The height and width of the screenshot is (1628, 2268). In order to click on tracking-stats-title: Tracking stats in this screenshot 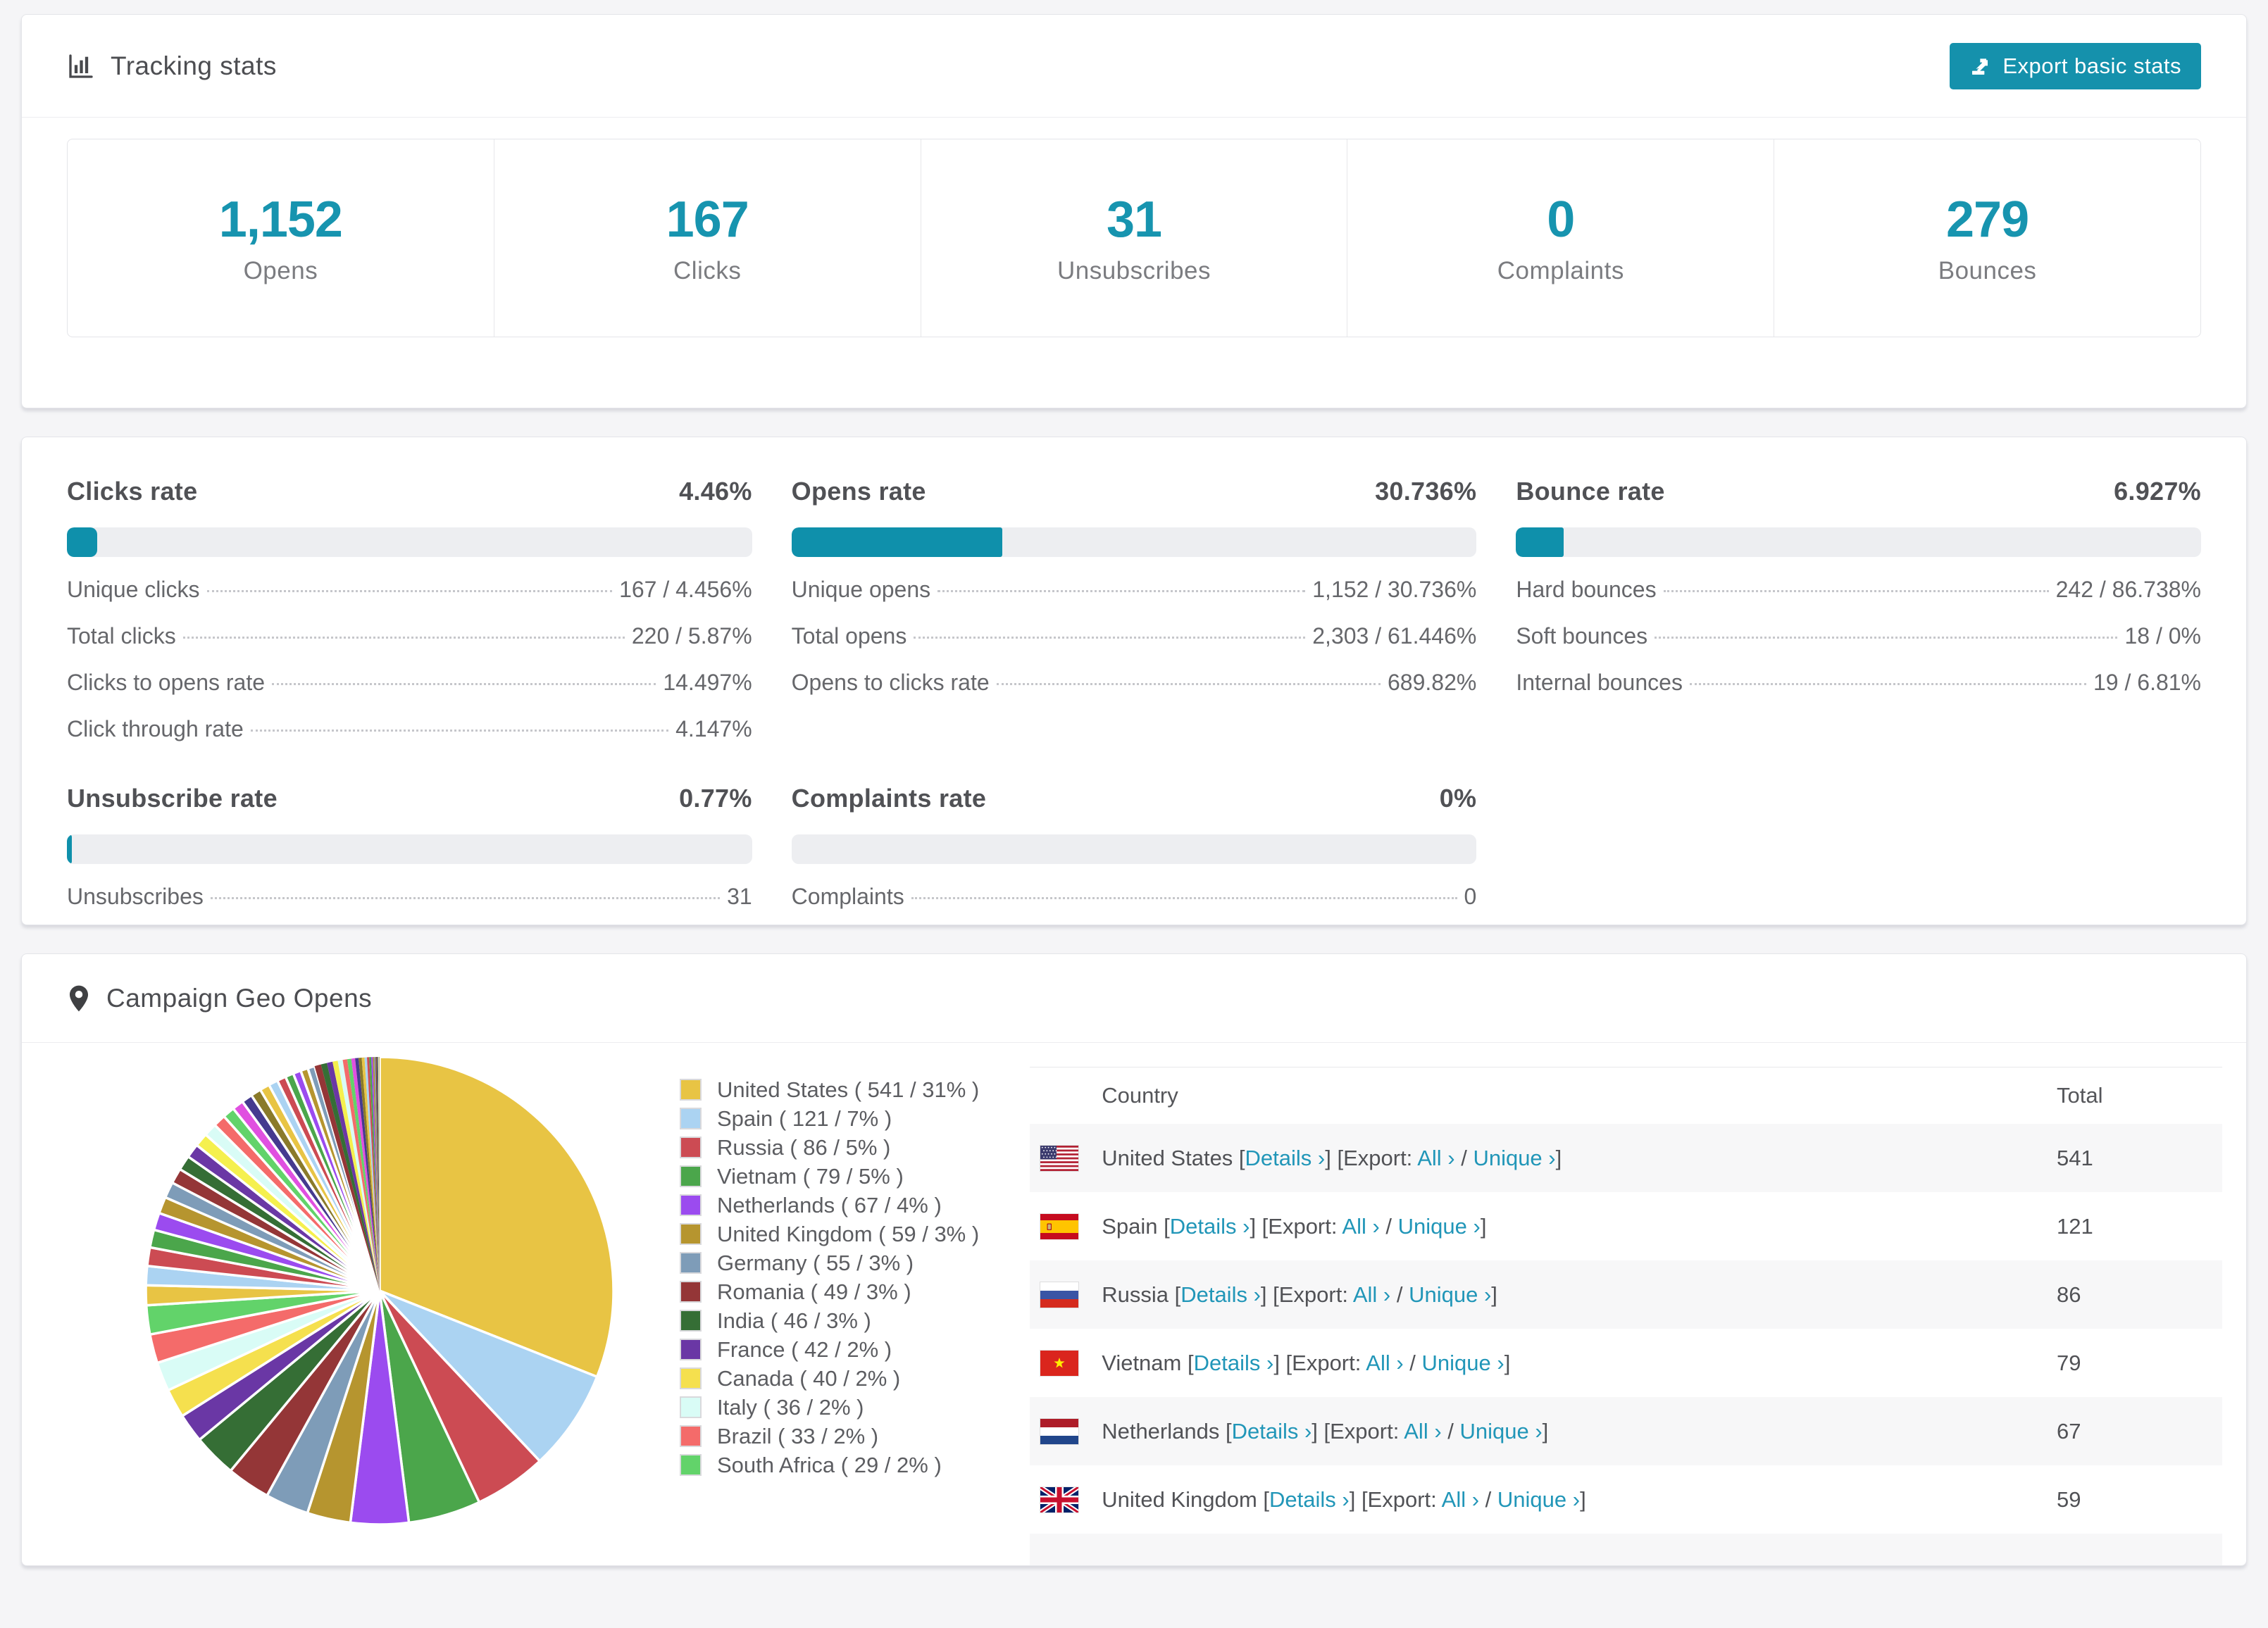, I will do `click(172, 66)`.